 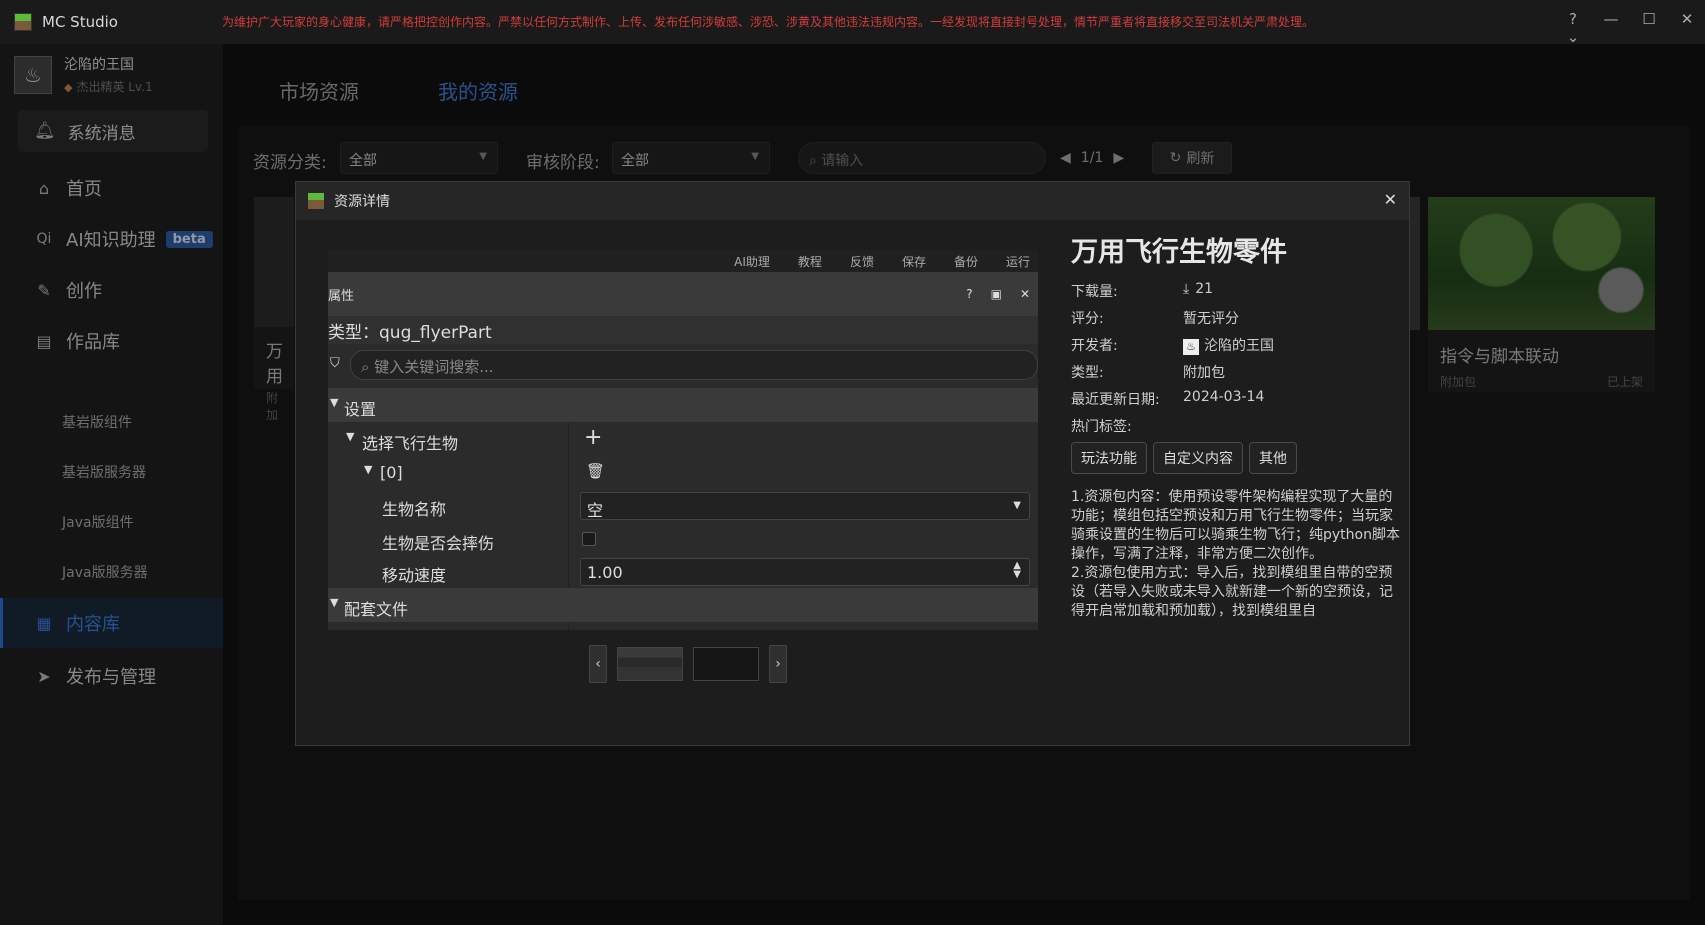 I want to click on preview-combo-value: 空, so click(x=595, y=510).